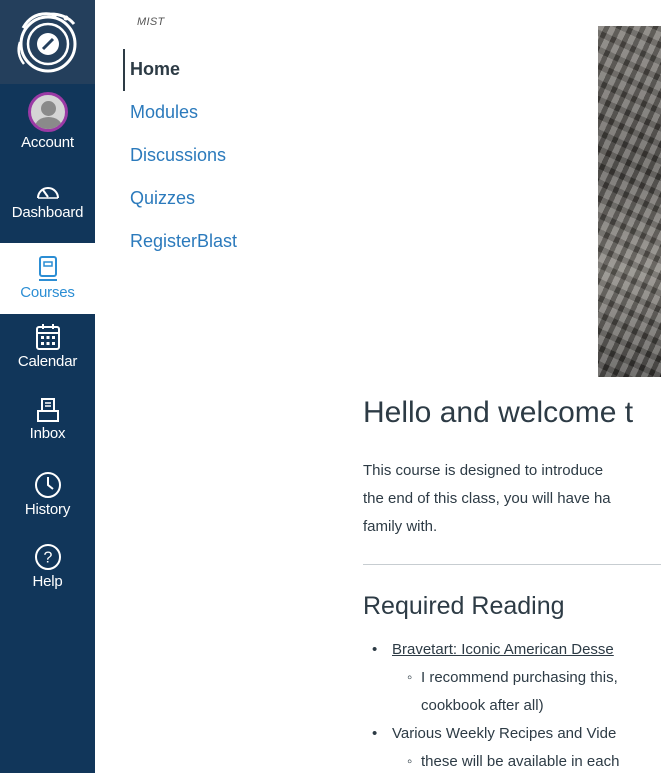 This screenshot has width=661, height=773. Describe the element at coordinates (47, 142) in the screenshot. I see `nav-account-label: Account` at that location.